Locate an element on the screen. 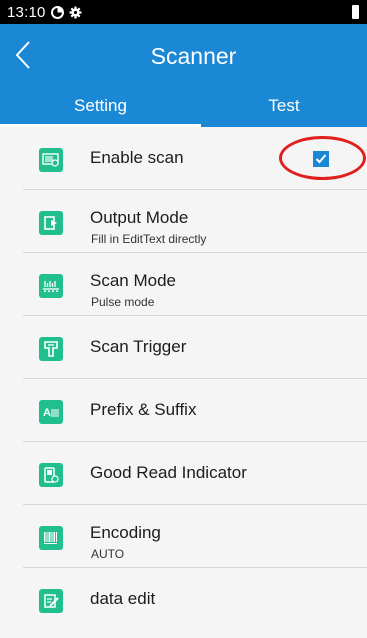 The image size is (367, 638). scan-mode-icon is located at coordinates (51, 286).